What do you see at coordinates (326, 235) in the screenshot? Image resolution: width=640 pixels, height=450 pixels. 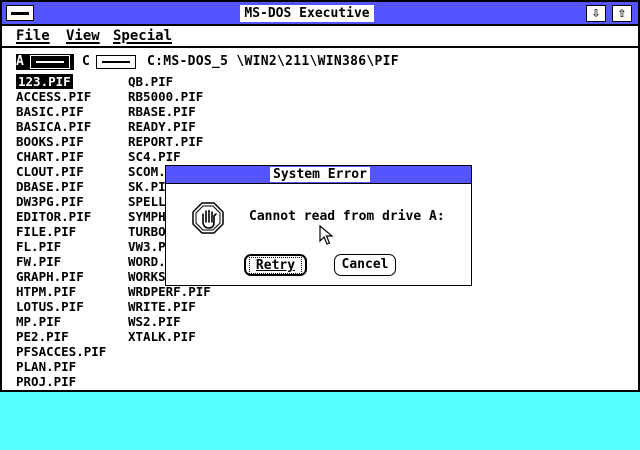 I see `mouse-pointer-icon` at bounding box center [326, 235].